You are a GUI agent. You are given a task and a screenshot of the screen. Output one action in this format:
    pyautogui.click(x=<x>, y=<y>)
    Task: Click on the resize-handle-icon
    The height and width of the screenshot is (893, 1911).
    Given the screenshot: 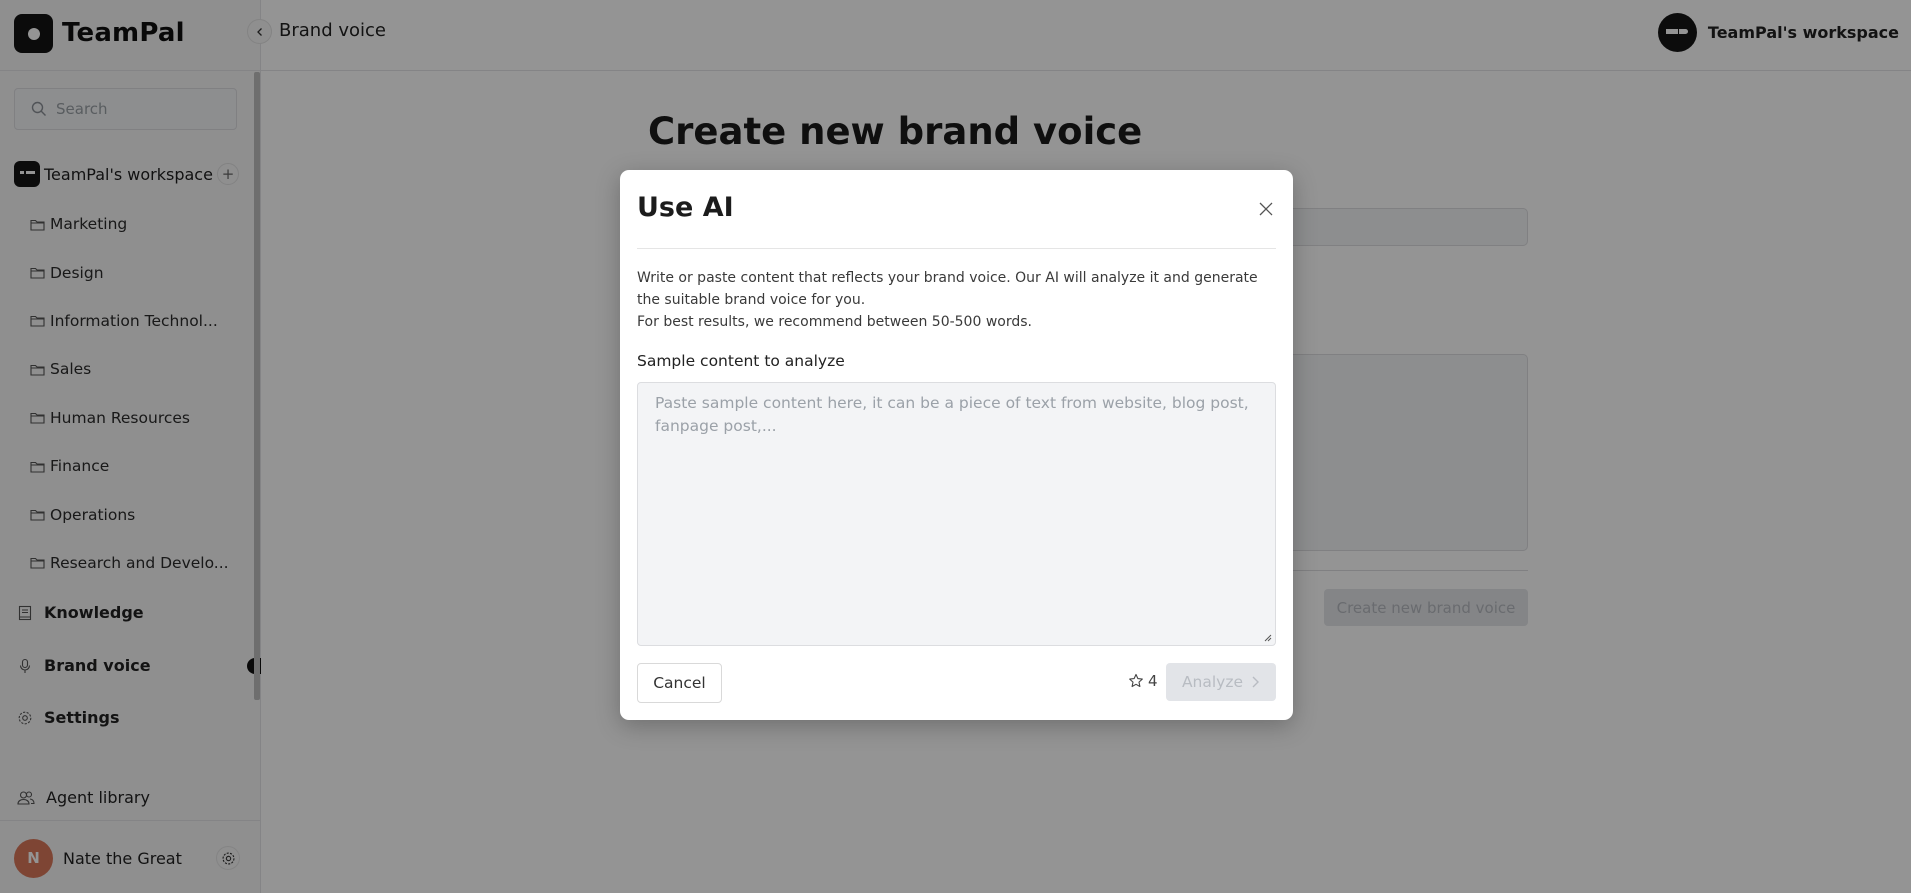 What is the action you would take?
    pyautogui.click(x=1267, y=637)
    